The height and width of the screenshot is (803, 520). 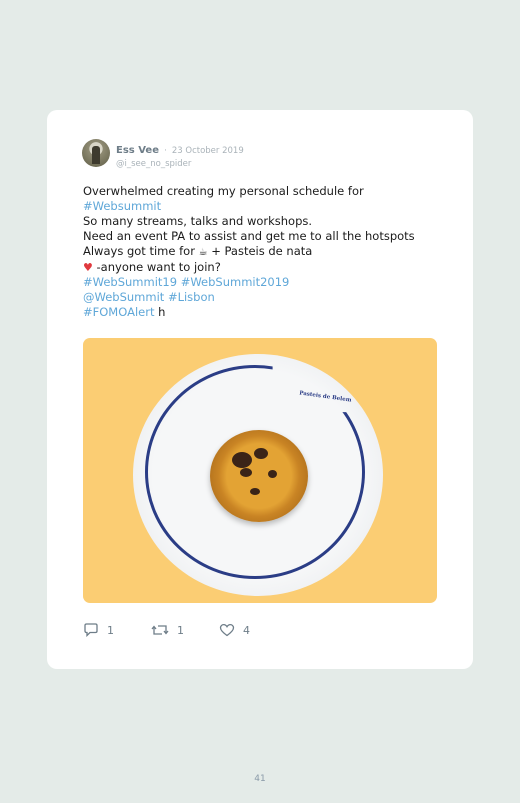 What do you see at coordinates (203, 252) in the screenshot?
I see `coffee-emoji: ☕` at bounding box center [203, 252].